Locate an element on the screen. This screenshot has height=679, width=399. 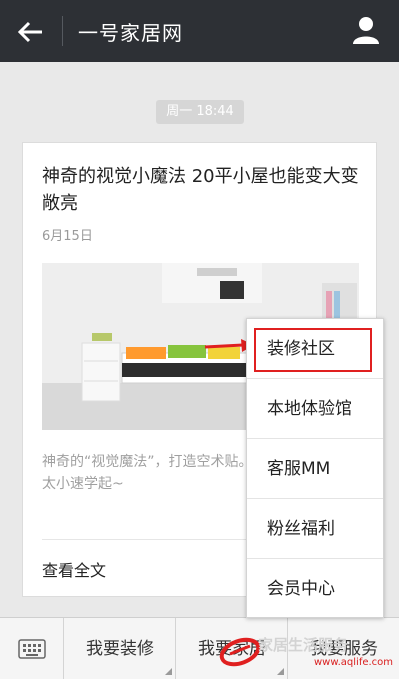
keyboard-toggle-button is located at coordinates (32, 648).